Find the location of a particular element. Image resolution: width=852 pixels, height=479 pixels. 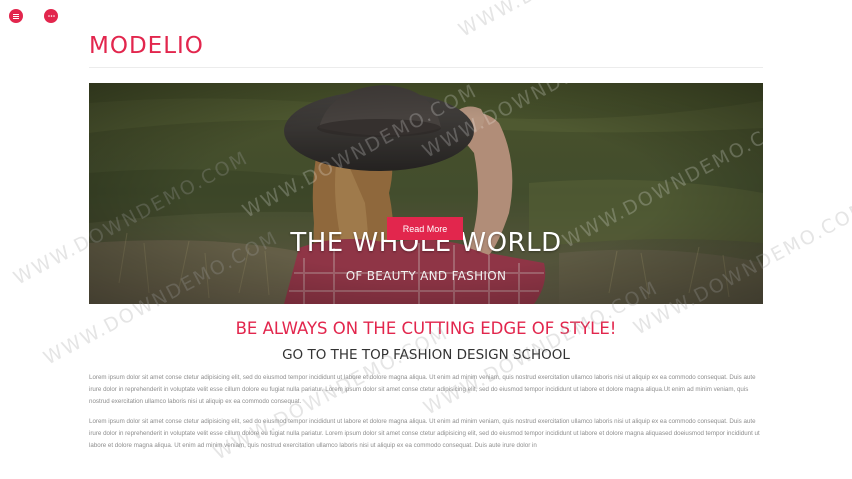

read-more-button: Read More is located at coordinates (425, 228).